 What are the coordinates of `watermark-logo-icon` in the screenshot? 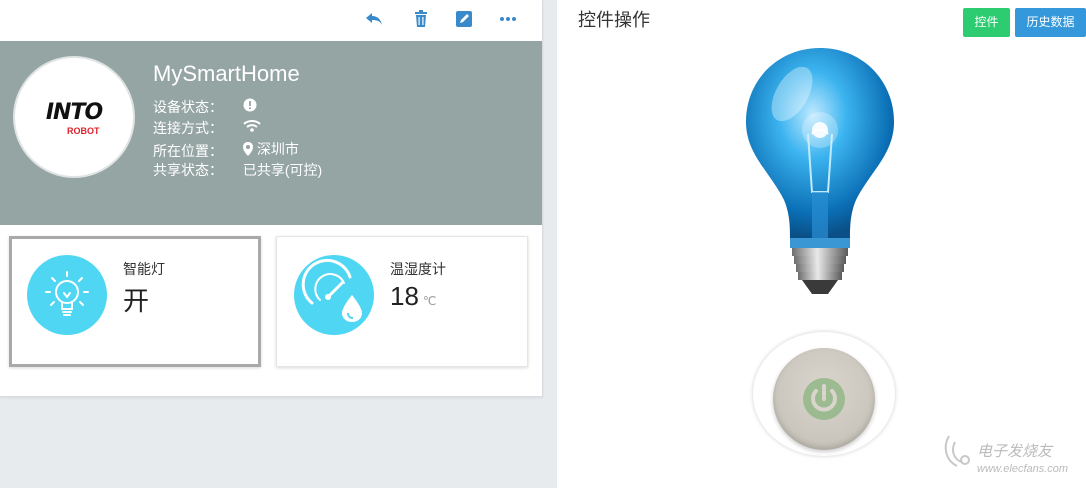 It's located at (957, 451).